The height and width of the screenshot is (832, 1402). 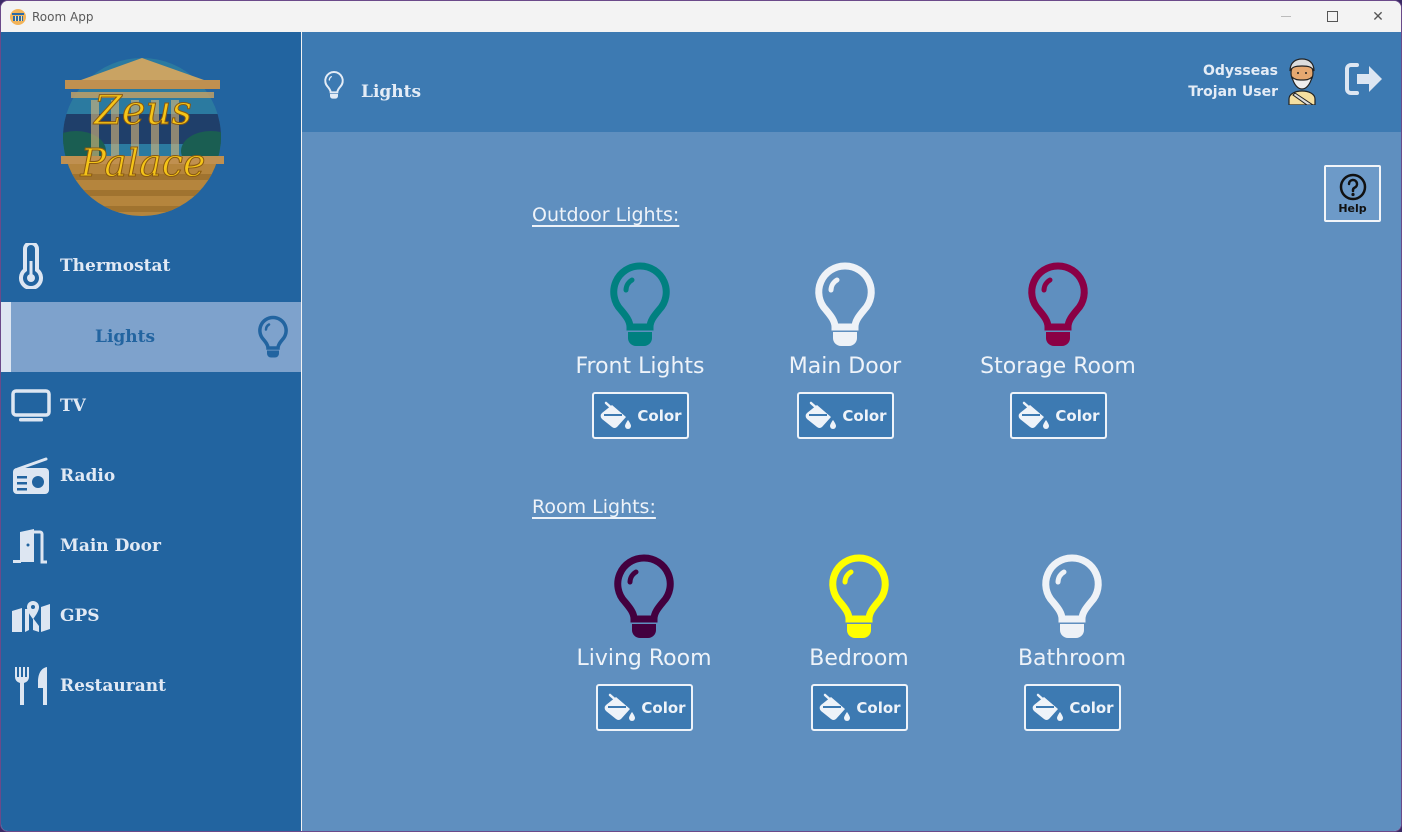 I want to click on user-name: Odysseas, so click(x=1240, y=71).